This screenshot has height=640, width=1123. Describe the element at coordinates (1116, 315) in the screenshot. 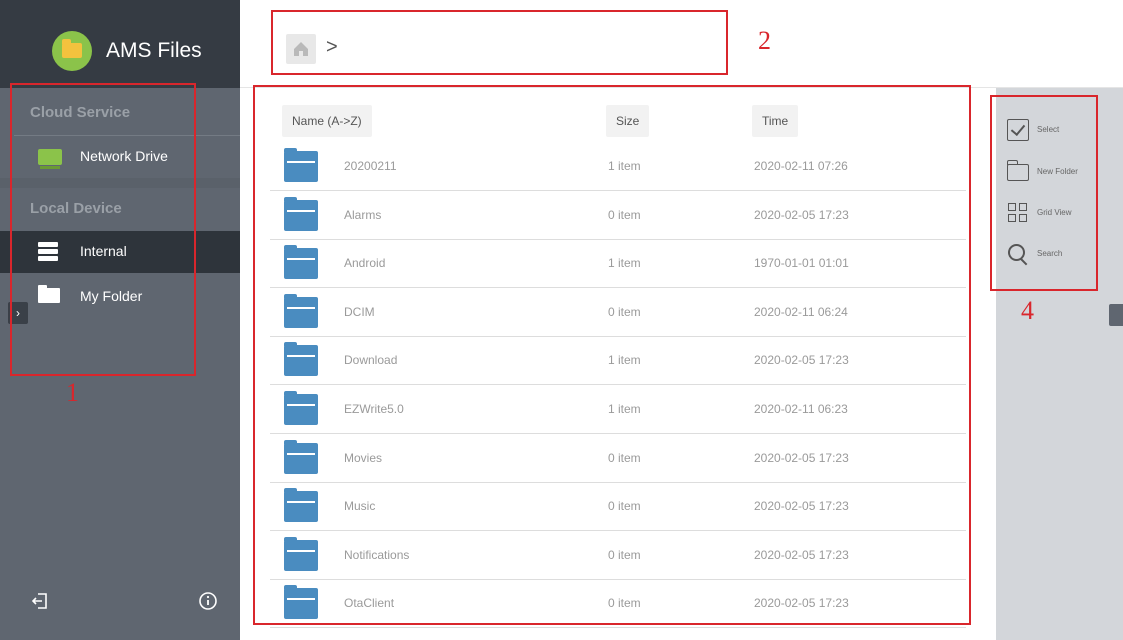

I see `panel-collapse-tab` at that location.